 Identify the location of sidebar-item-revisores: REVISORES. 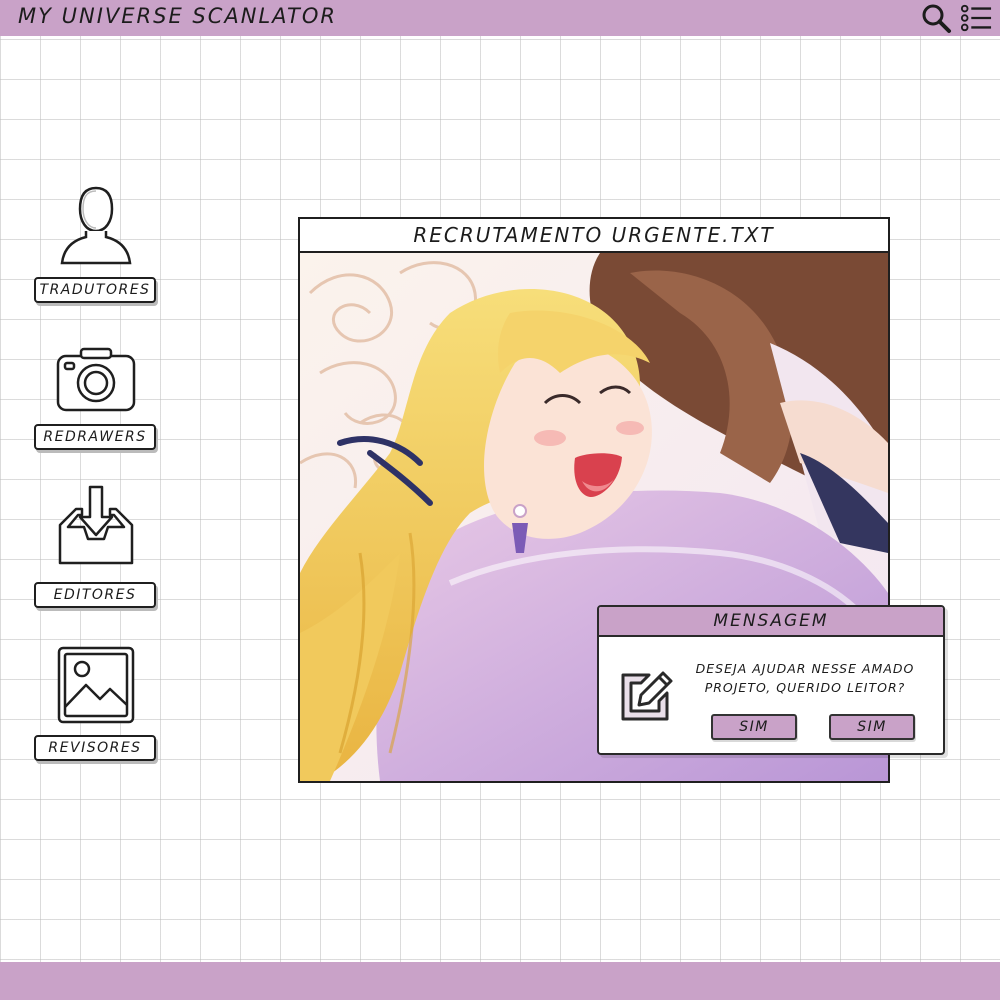
(96, 703).